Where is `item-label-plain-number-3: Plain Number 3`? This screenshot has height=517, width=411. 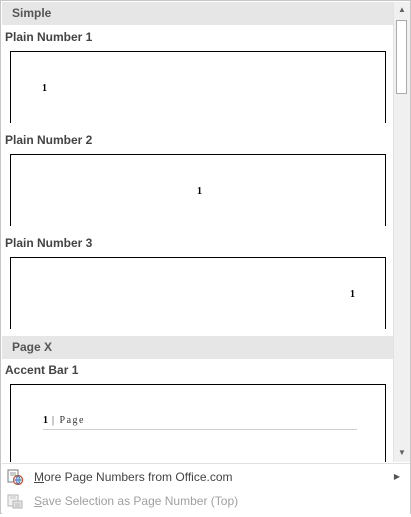
item-label-plain-number-3: Plain Number 3 is located at coordinates (49, 243).